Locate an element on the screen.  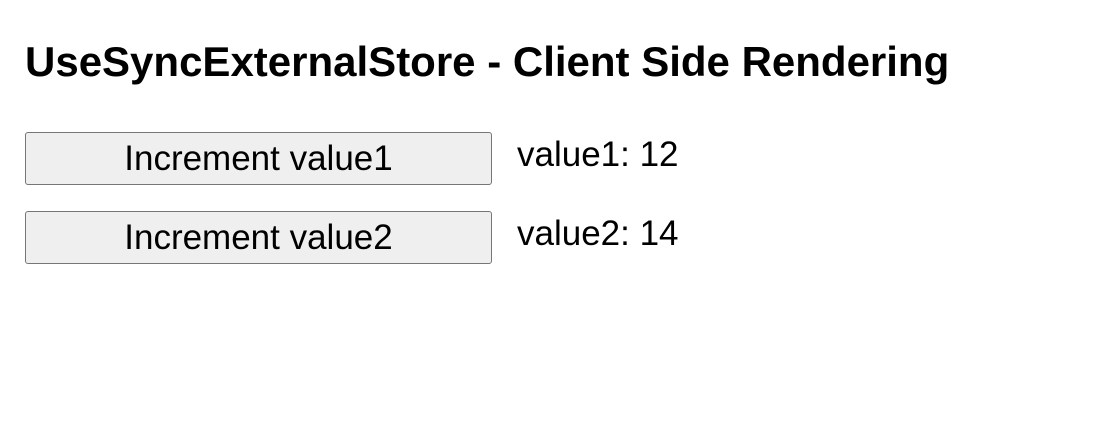
value2-display: value2: 14 is located at coordinates (598, 233).